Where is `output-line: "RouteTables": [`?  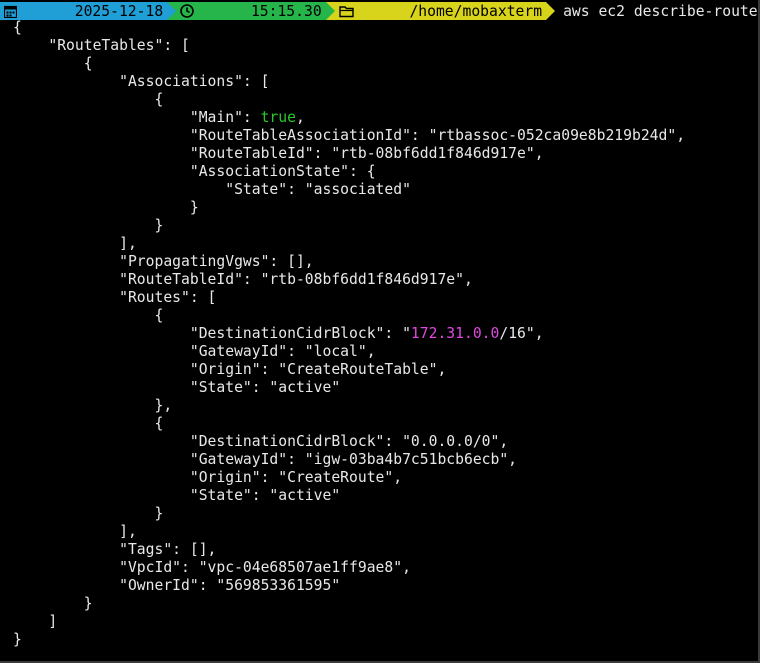 output-line: "RouteTables": [ is located at coordinates (101, 45).